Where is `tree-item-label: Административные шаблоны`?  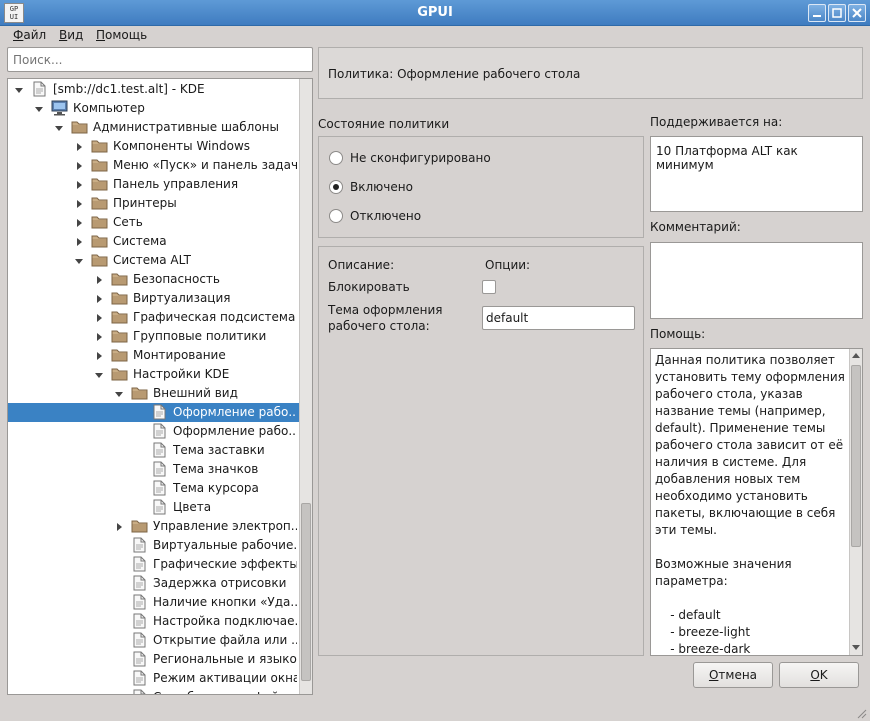 tree-item-label: Административные шаблоны is located at coordinates (186, 127).